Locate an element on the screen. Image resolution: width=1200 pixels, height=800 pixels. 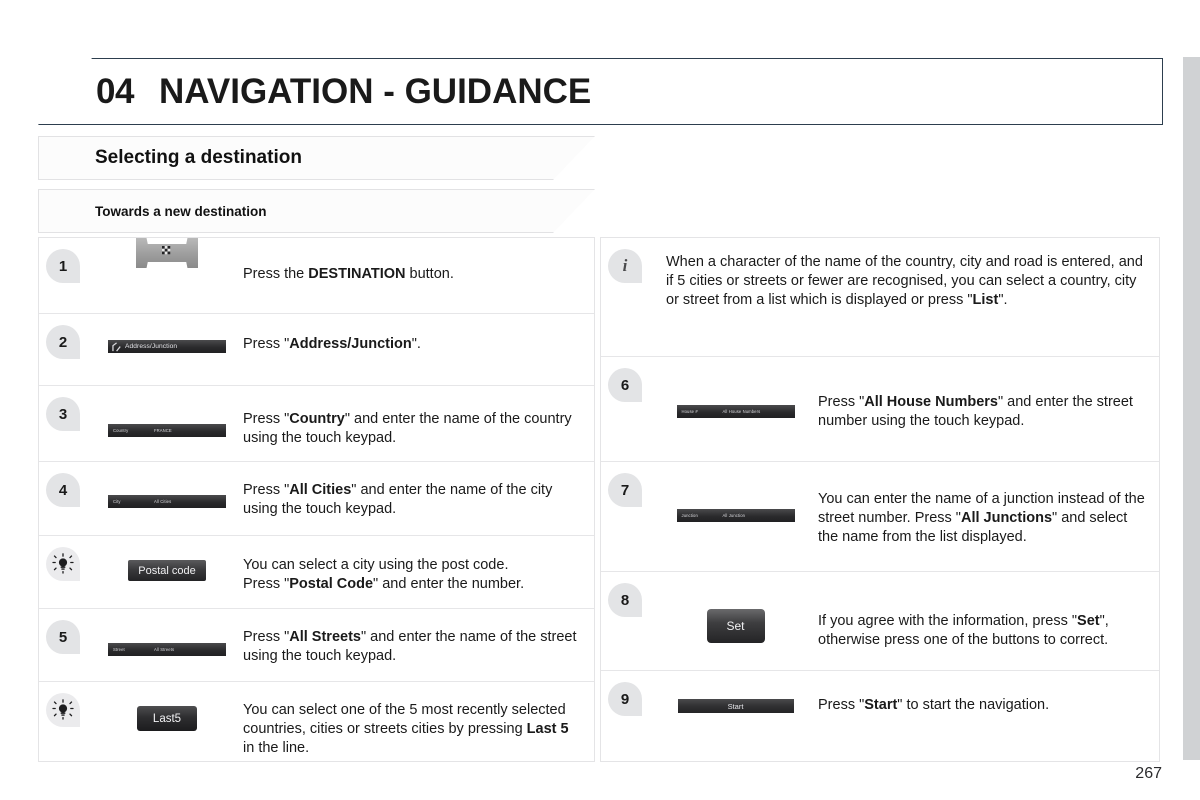
chapter-title-banner: 04 NAVIGATION - GUIDANCE is located at coordinates (600, 91).